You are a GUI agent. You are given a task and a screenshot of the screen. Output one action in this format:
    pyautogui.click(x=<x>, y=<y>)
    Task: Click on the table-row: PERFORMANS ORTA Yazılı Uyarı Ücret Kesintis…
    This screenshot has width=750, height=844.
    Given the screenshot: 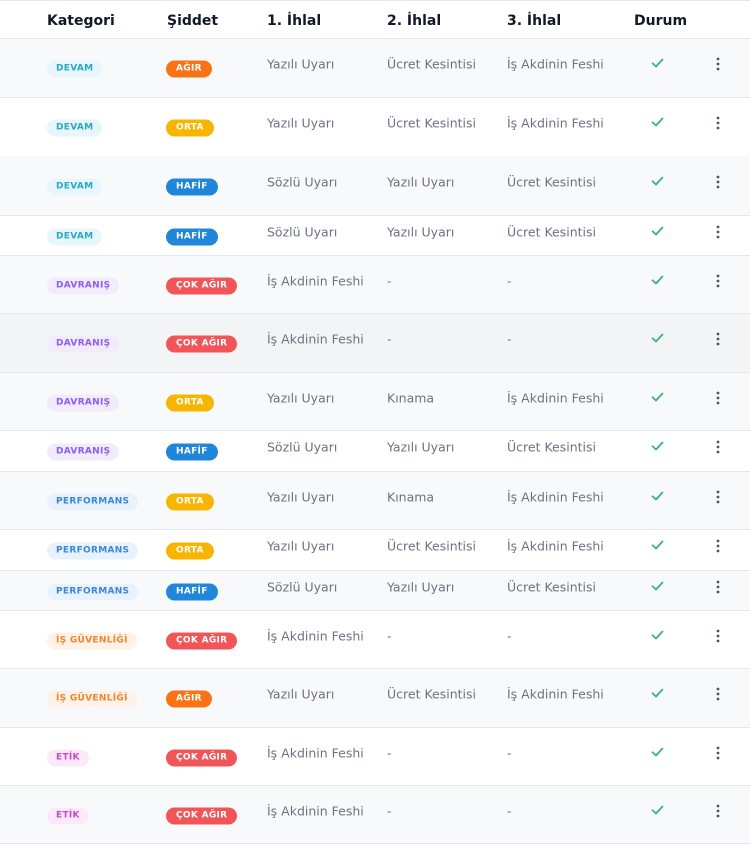 What is the action you would take?
    pyautogui.click(x=375, y=550)
    